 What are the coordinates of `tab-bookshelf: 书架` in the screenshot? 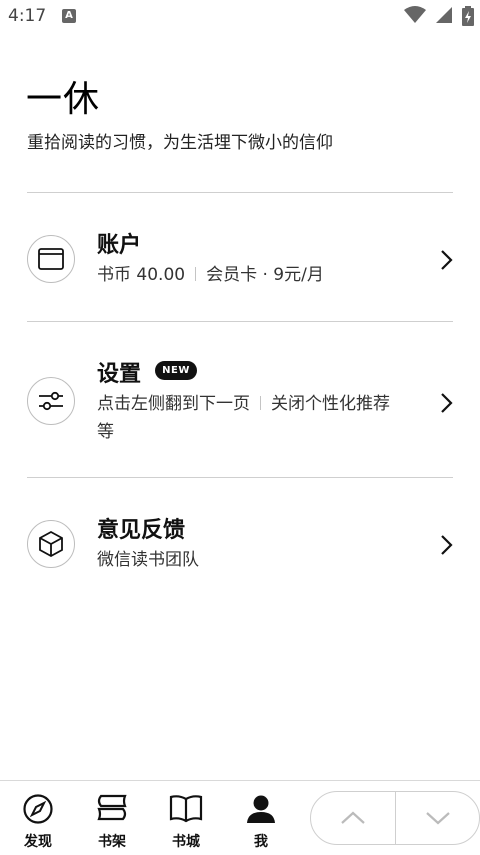 It's located at (112, 818).